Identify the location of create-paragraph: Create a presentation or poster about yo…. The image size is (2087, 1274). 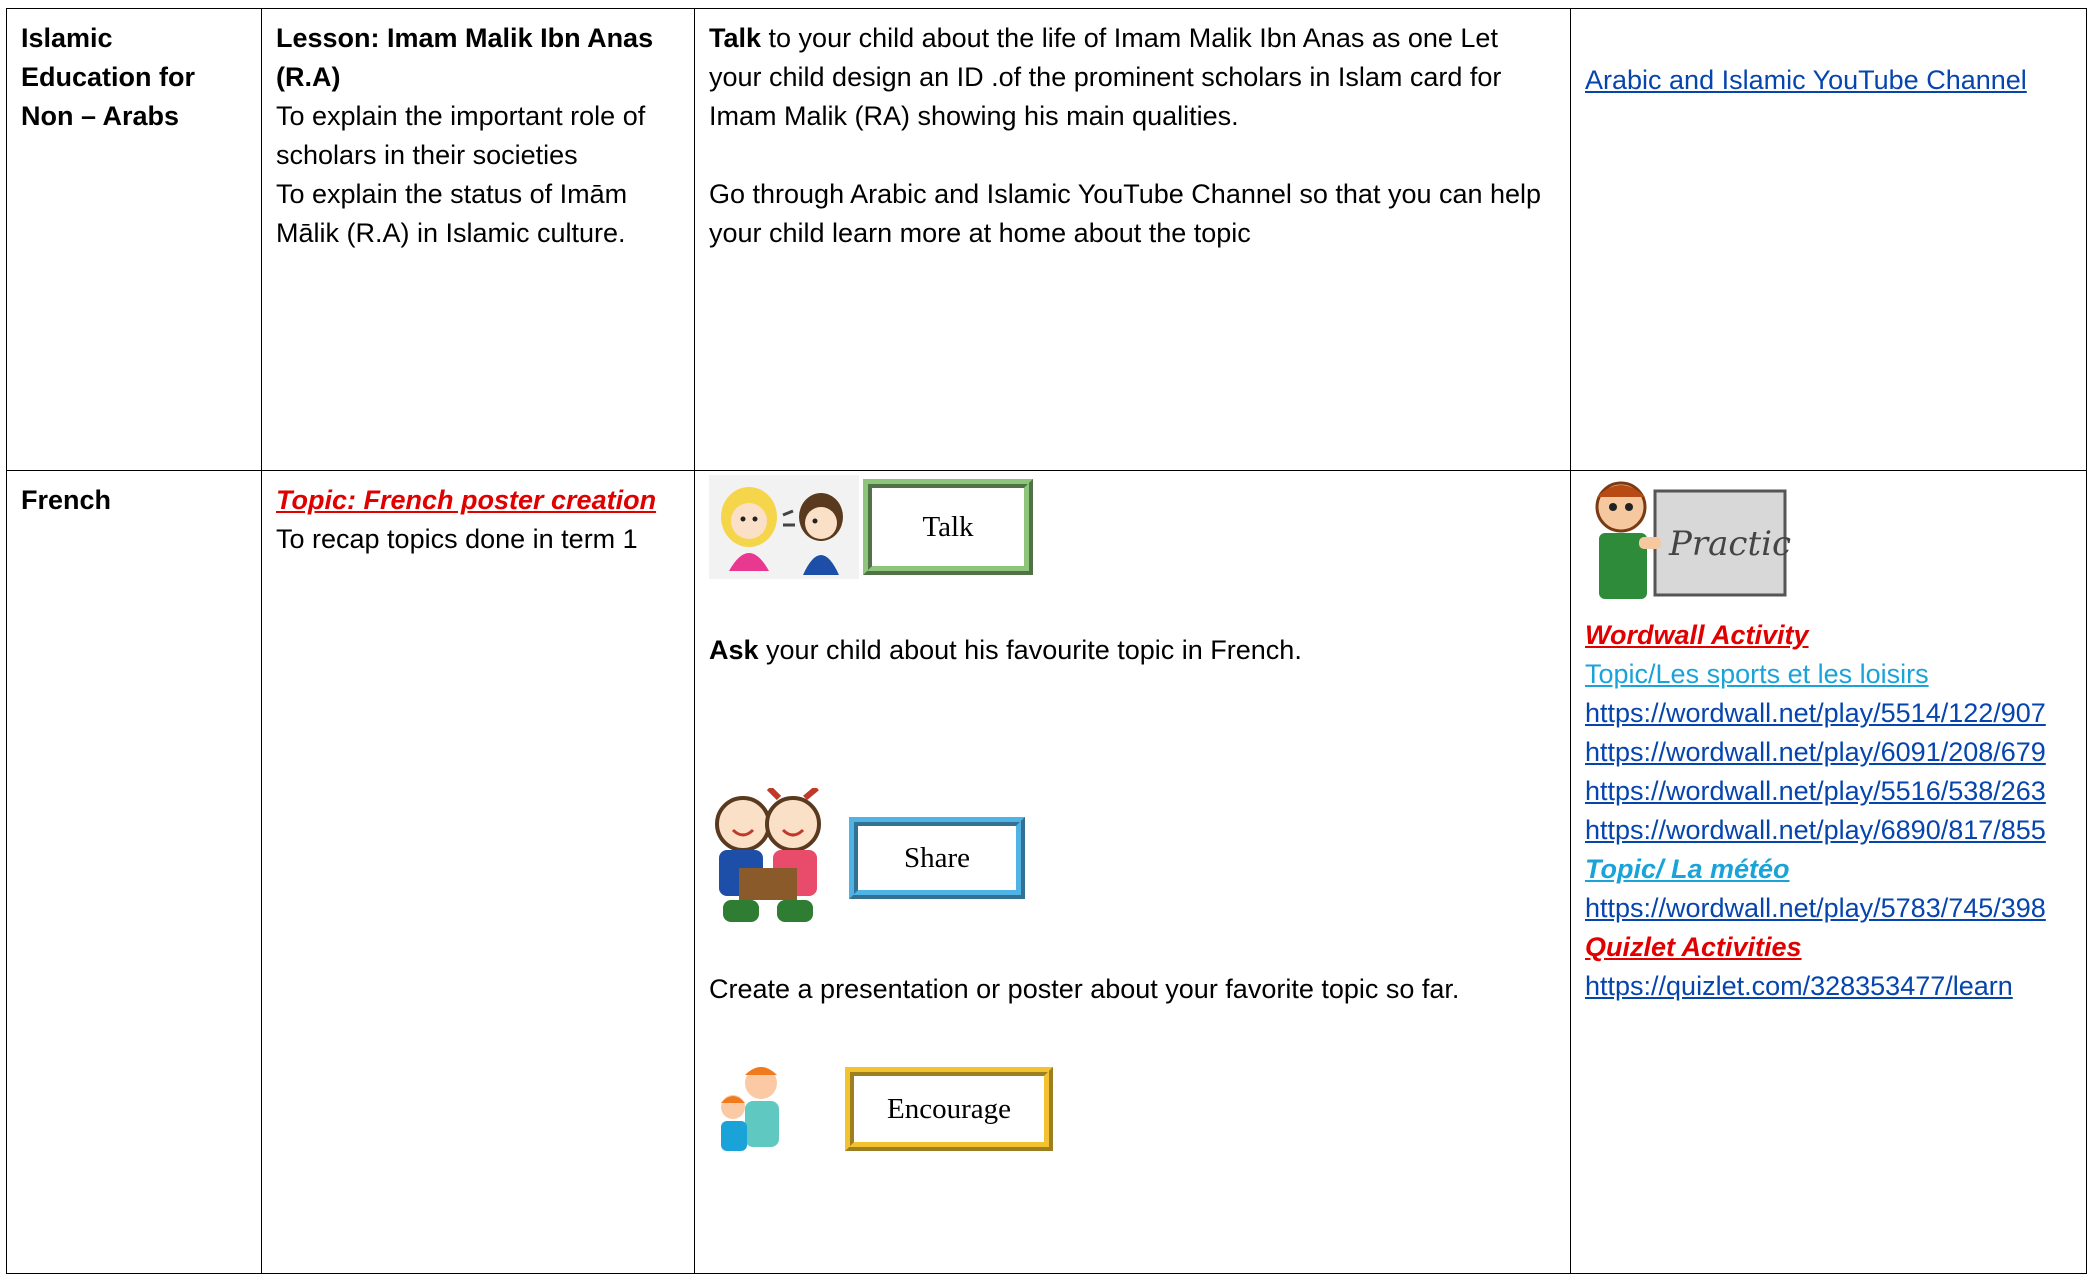
(1084, 989).